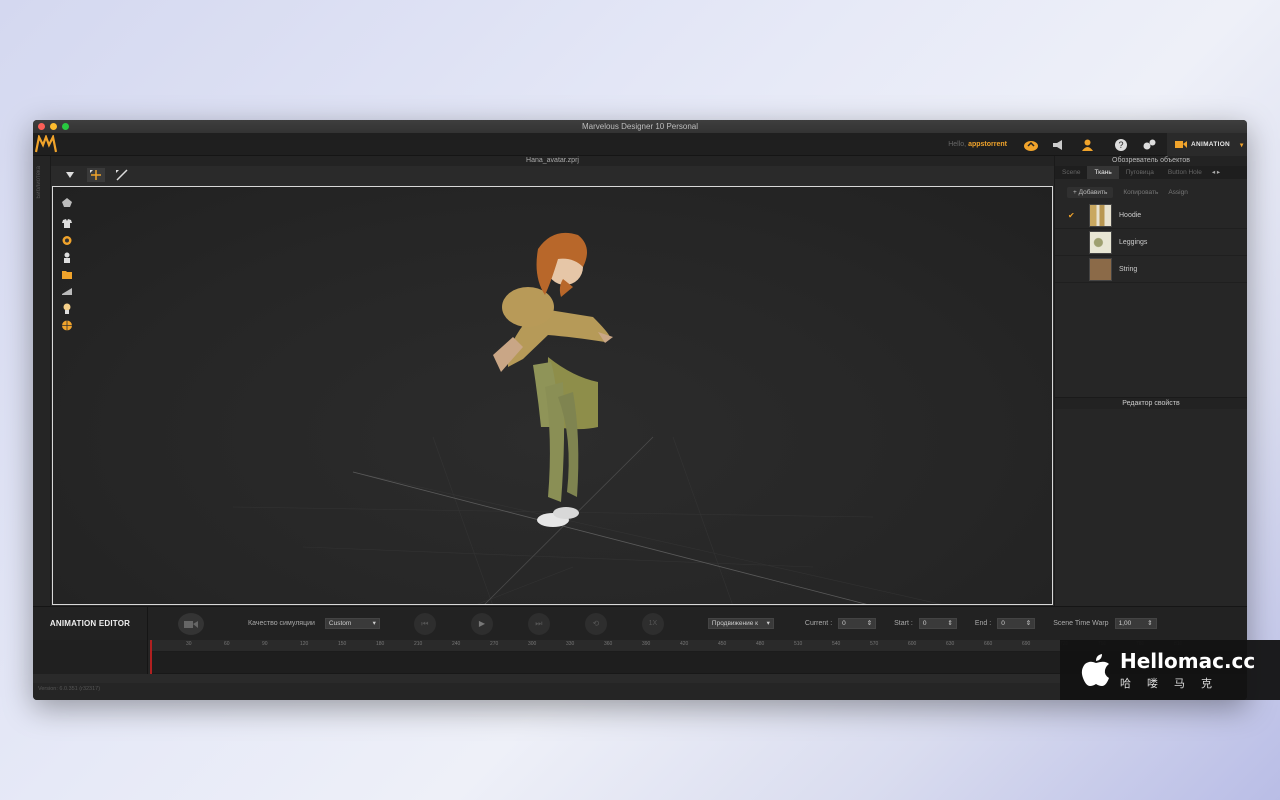  Describe the element at coordinates (1242, 145) in the screenshot. I see `chevron-down-icon: ▾` at that location.